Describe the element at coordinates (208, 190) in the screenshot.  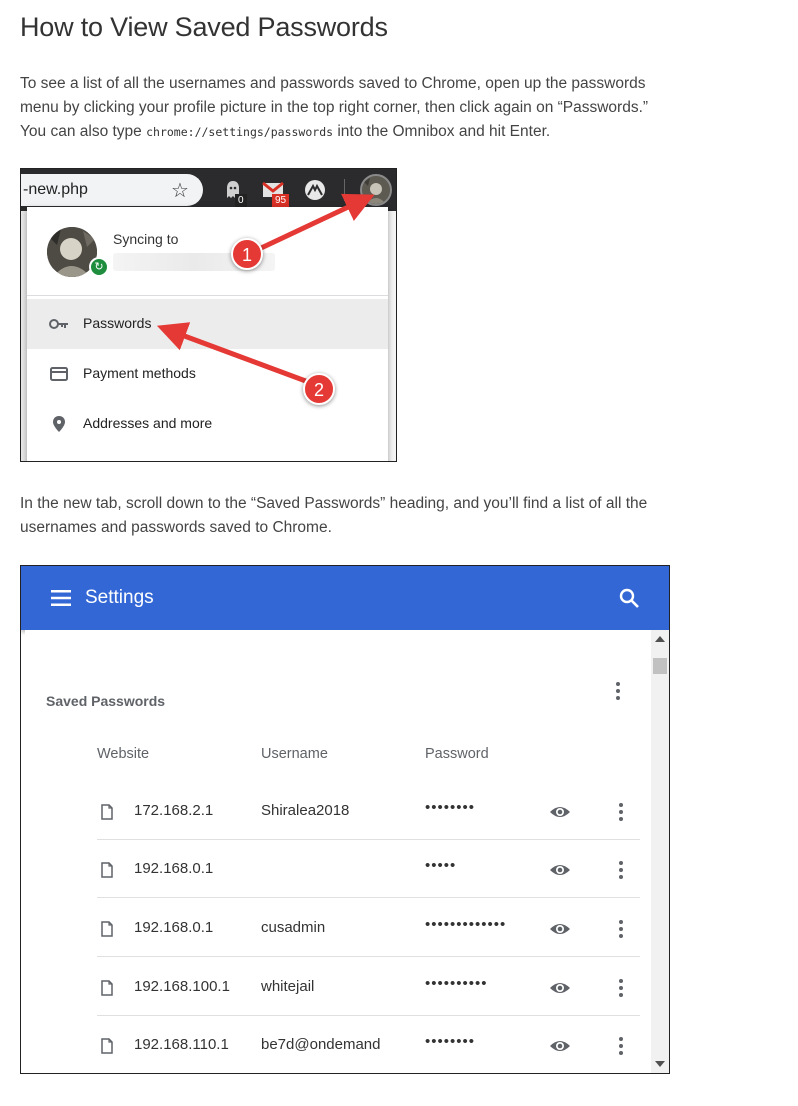
I see `browser-toolbar: -new.php ☆ 0 95` at that location.